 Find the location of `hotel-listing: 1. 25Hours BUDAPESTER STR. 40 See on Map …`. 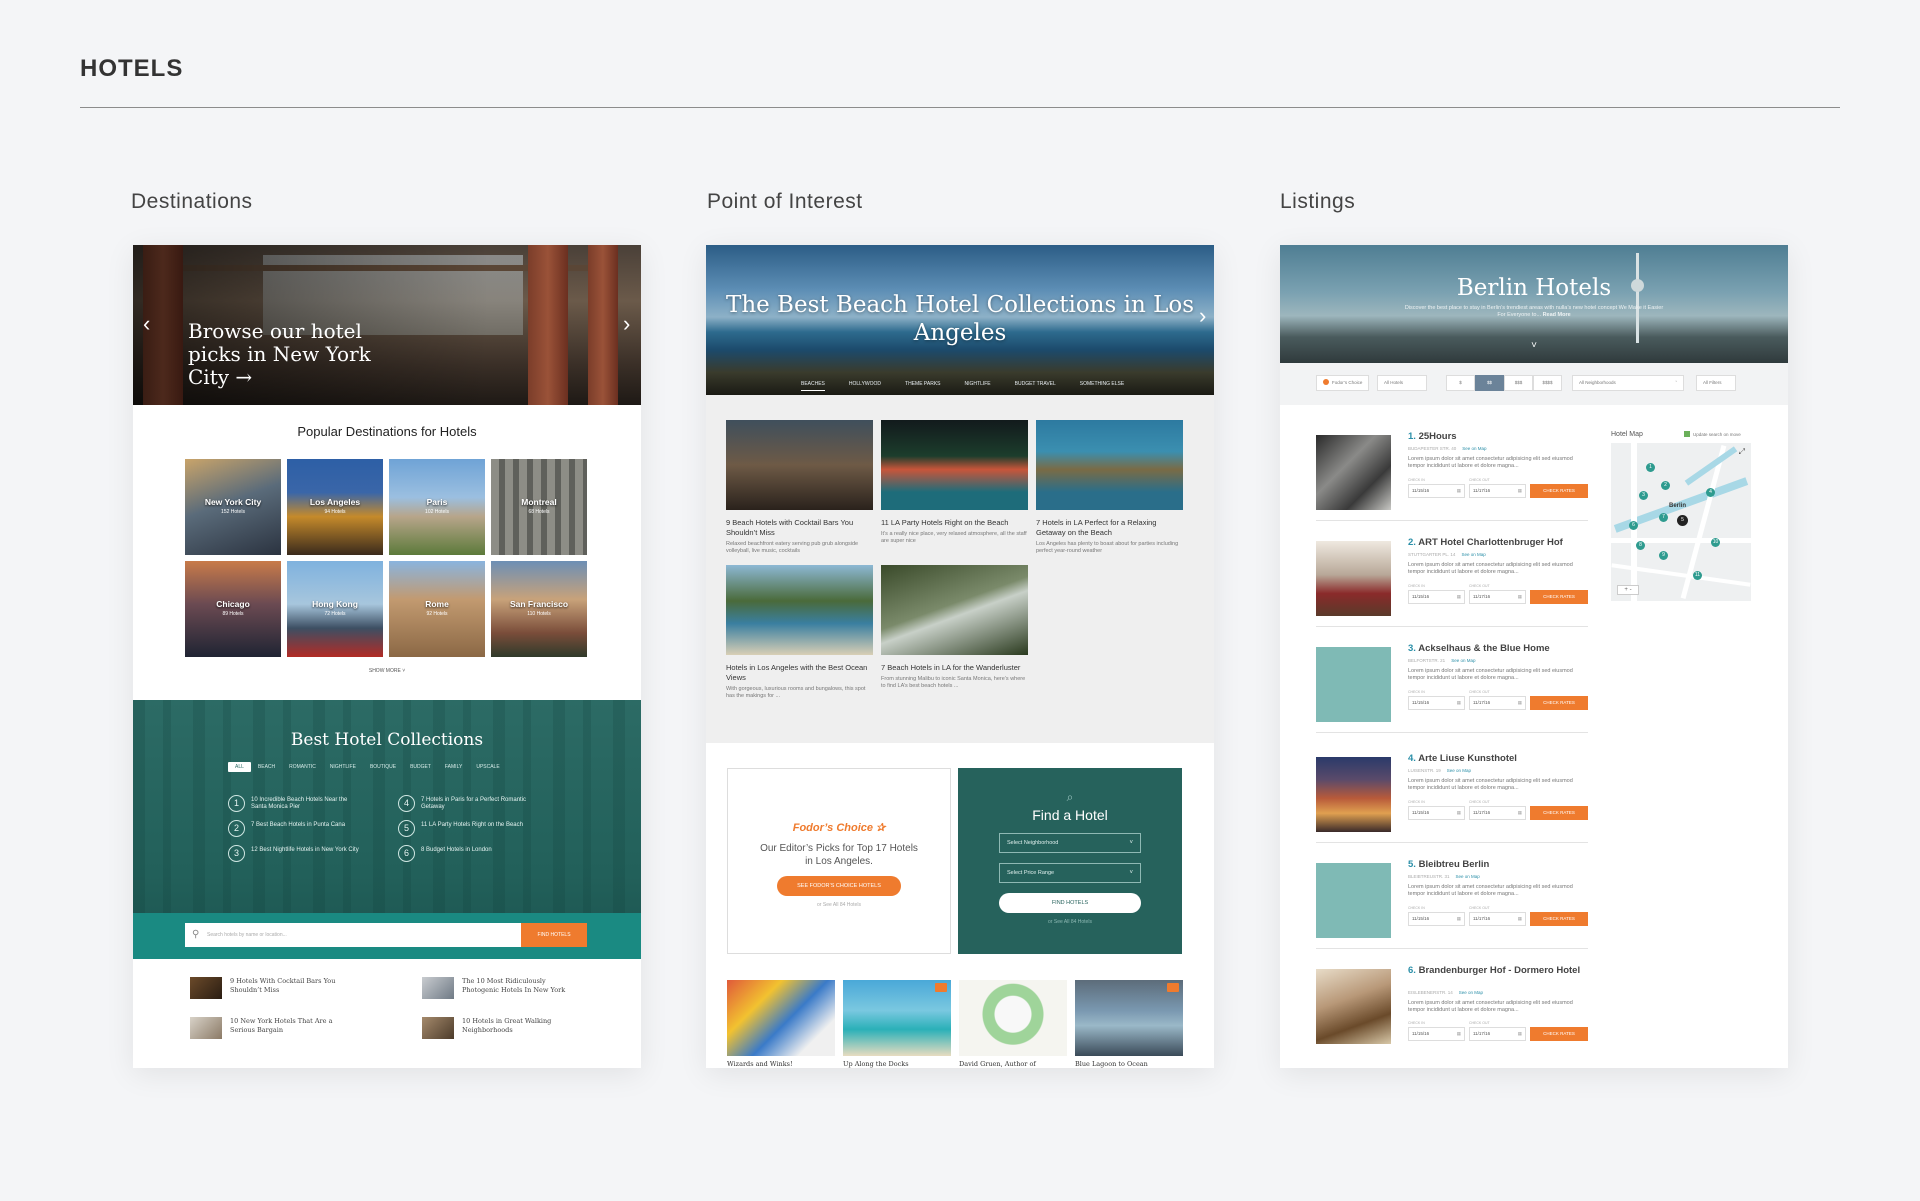

hotel-listing: 1. 25Hours BUDAPESTER STR. 40 See on Map … is located at coordinates (1452, 476).